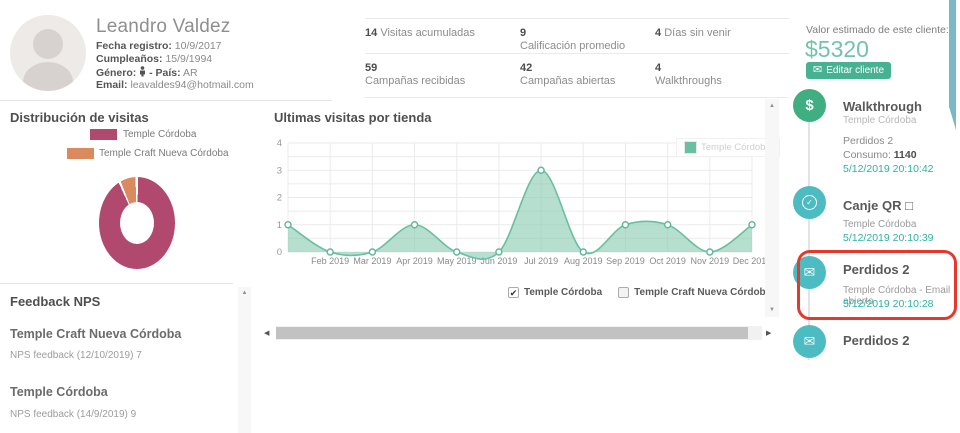  I want to click on svg-text: 2, so click(279, 198).